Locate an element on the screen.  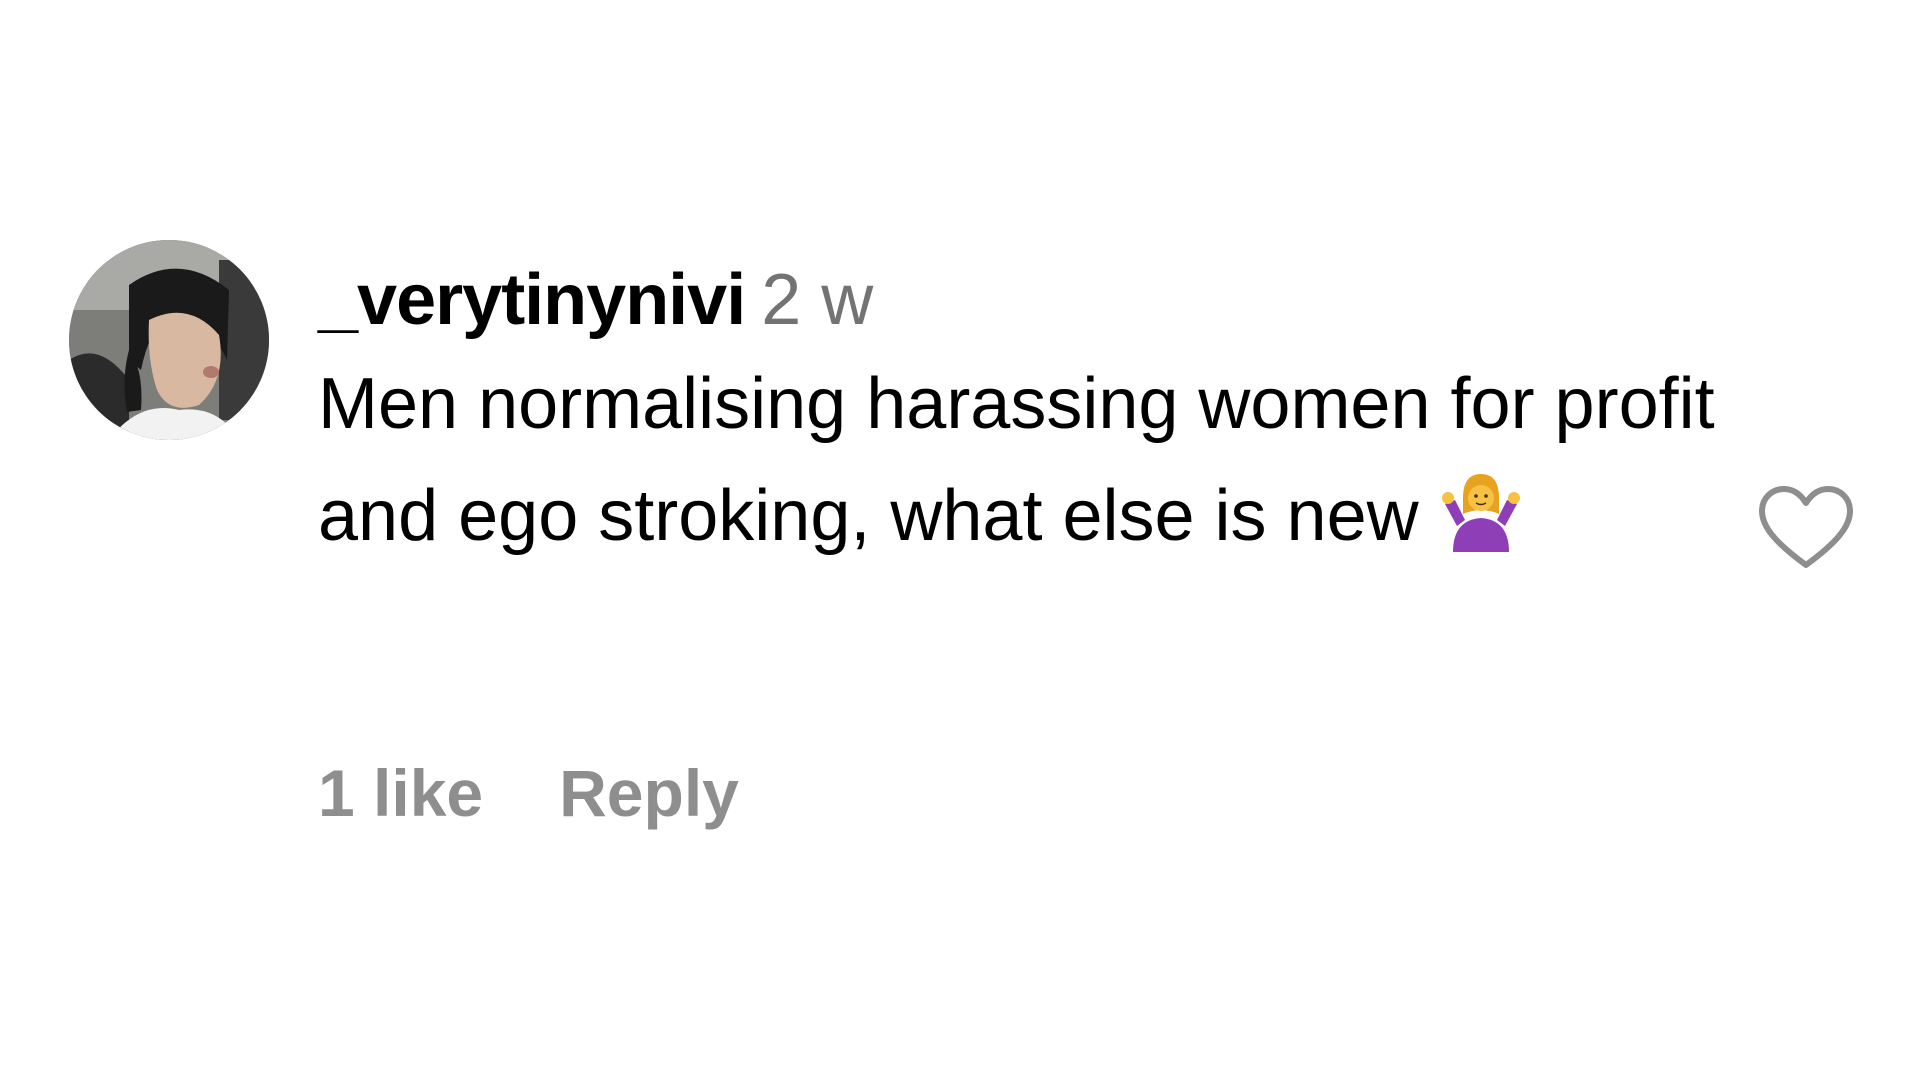
likes-count-button: 1 like is located at coordinates (400, 793).